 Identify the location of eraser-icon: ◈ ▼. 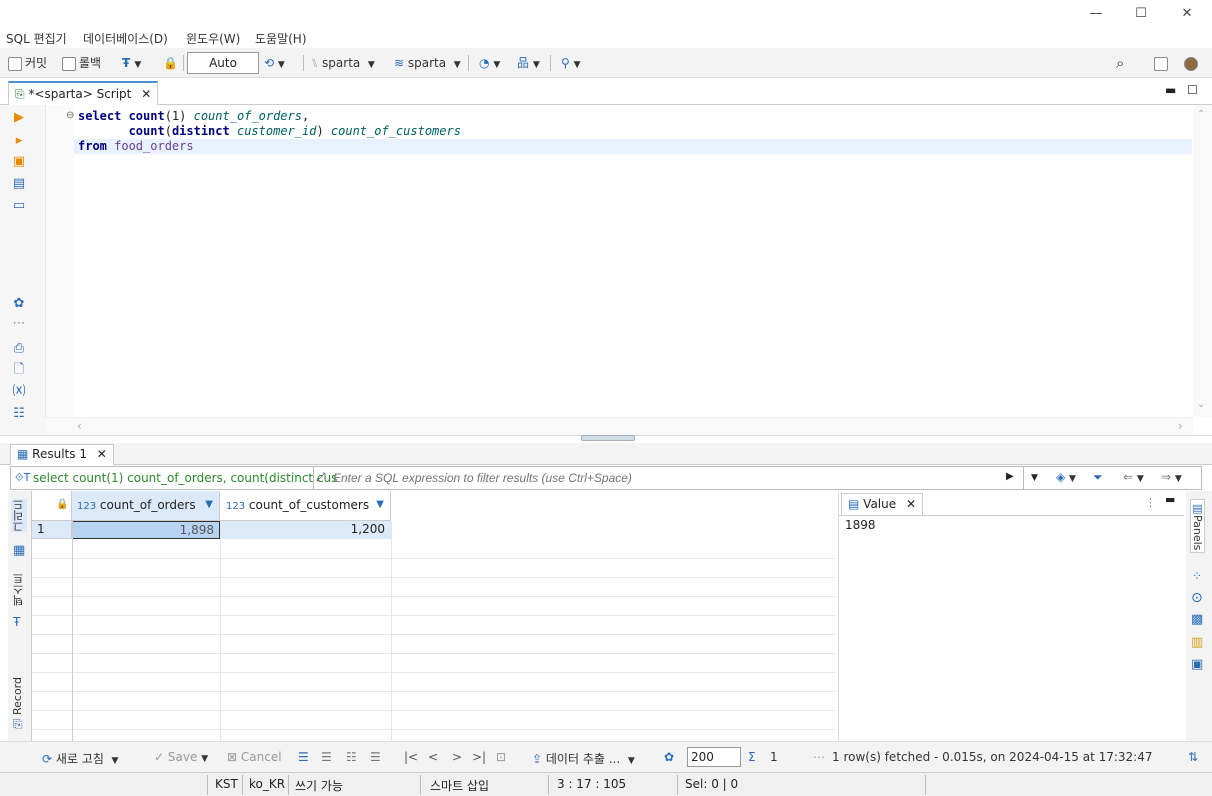
(1066, 477).